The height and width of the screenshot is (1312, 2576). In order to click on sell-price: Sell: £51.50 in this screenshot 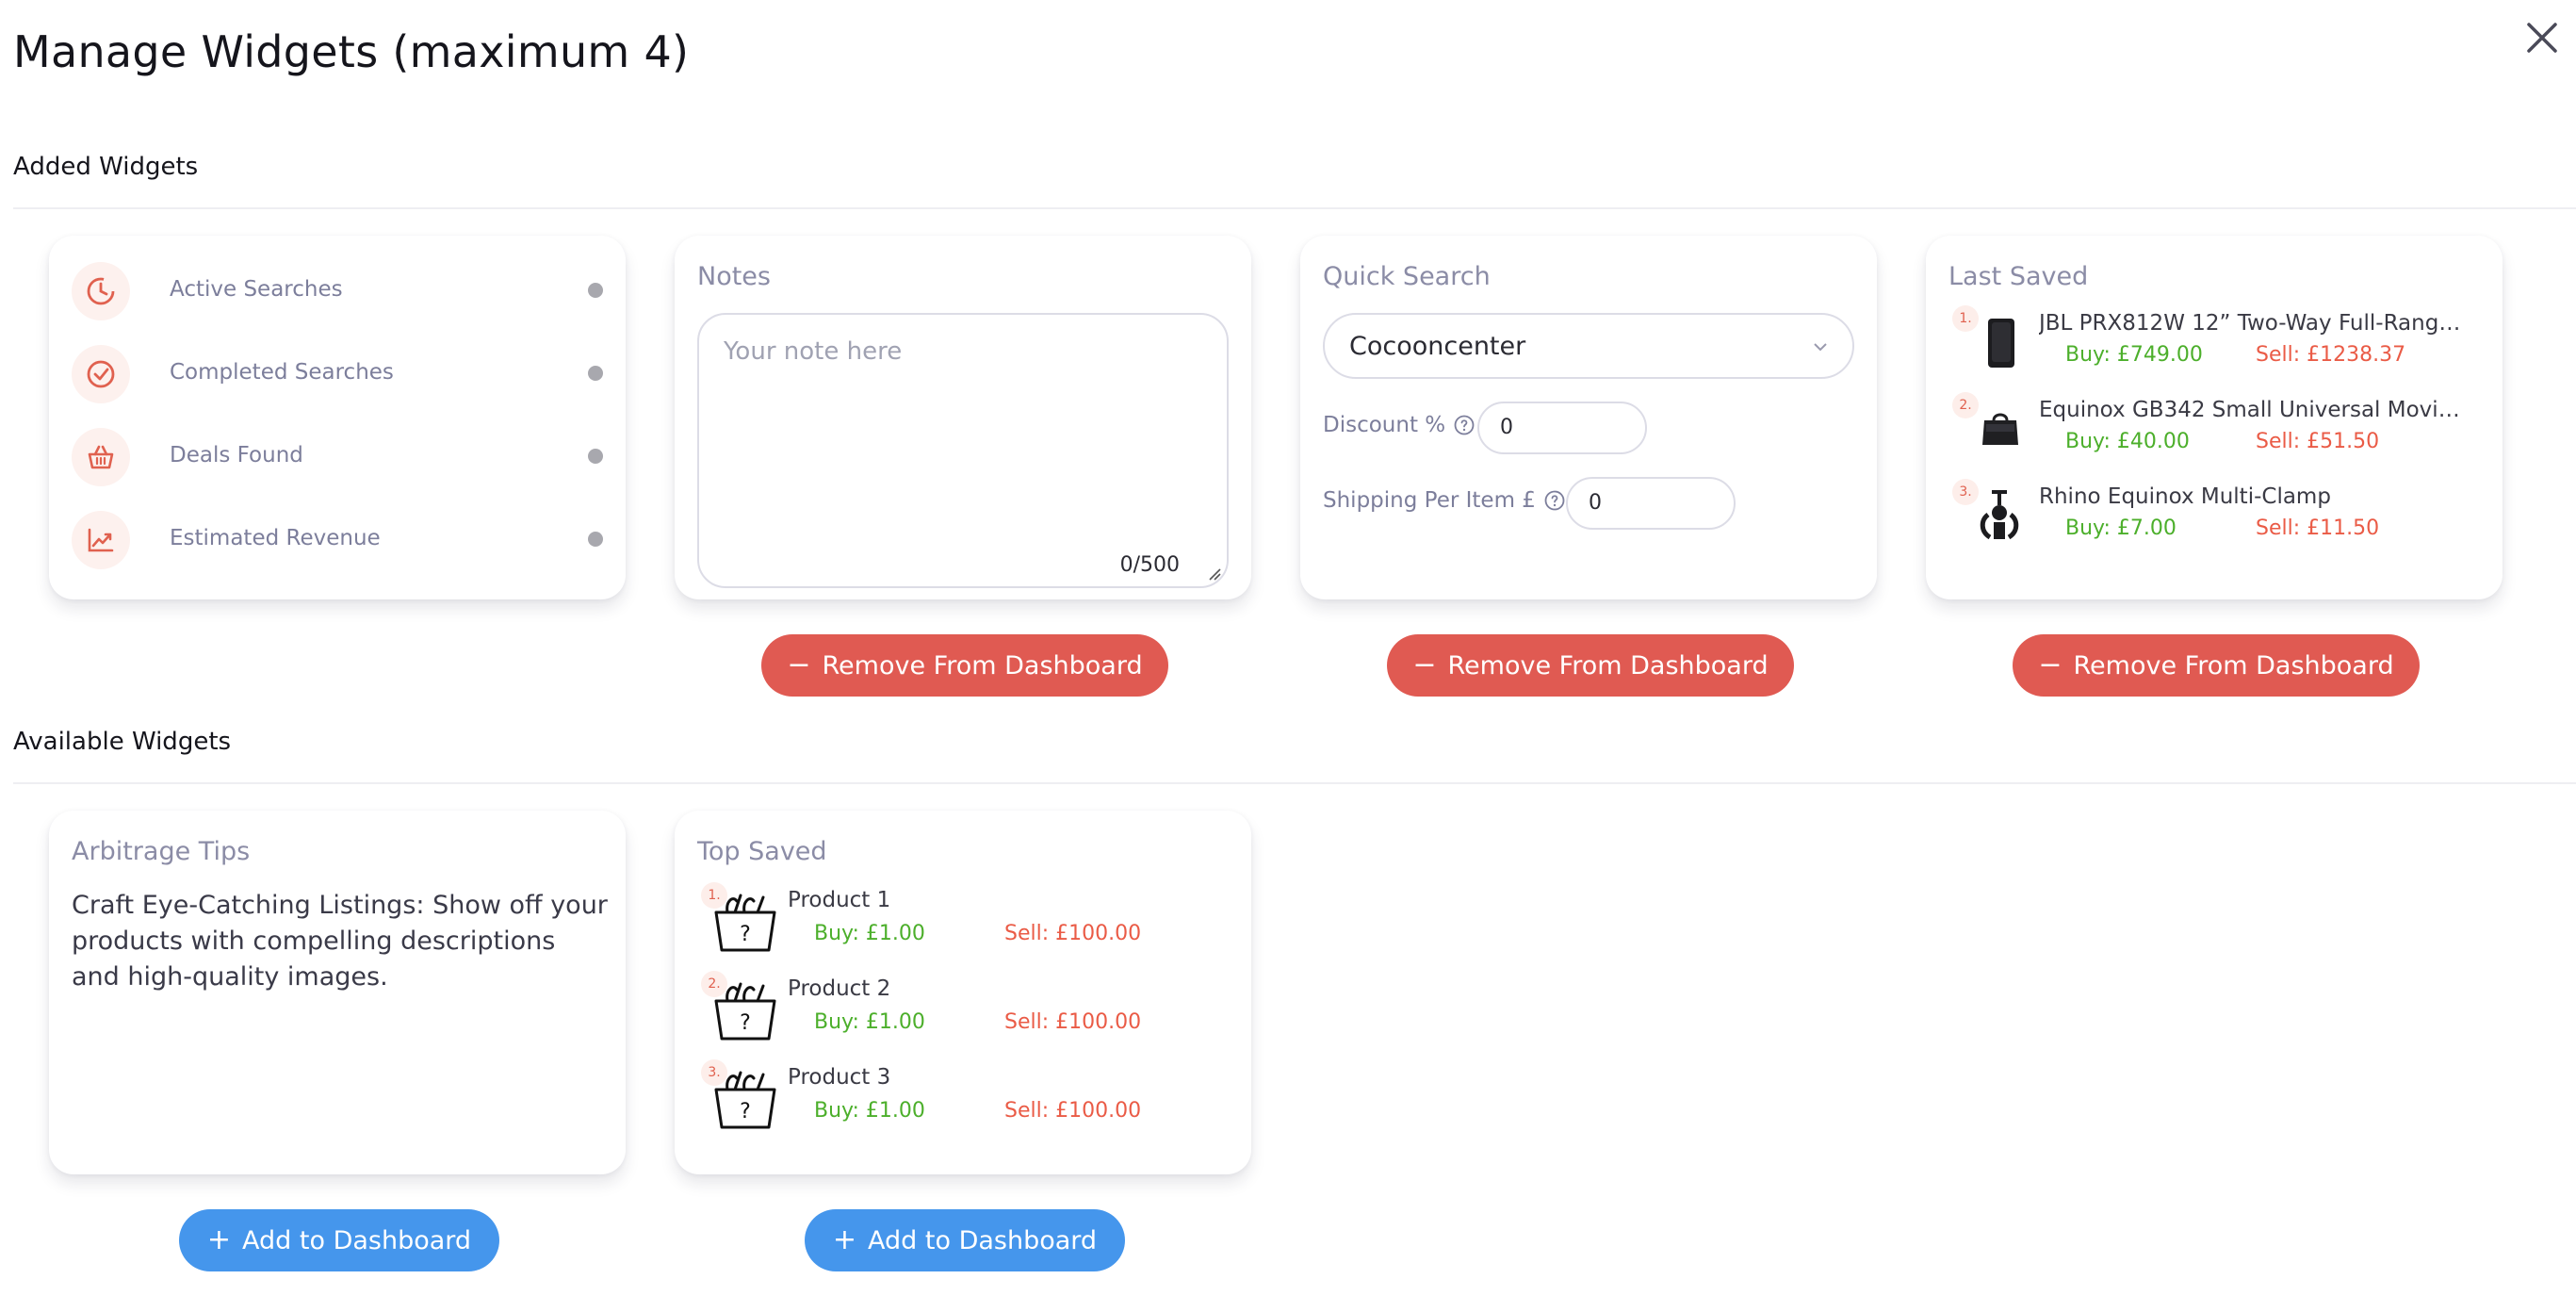, I will do `click(2318, 441)`.